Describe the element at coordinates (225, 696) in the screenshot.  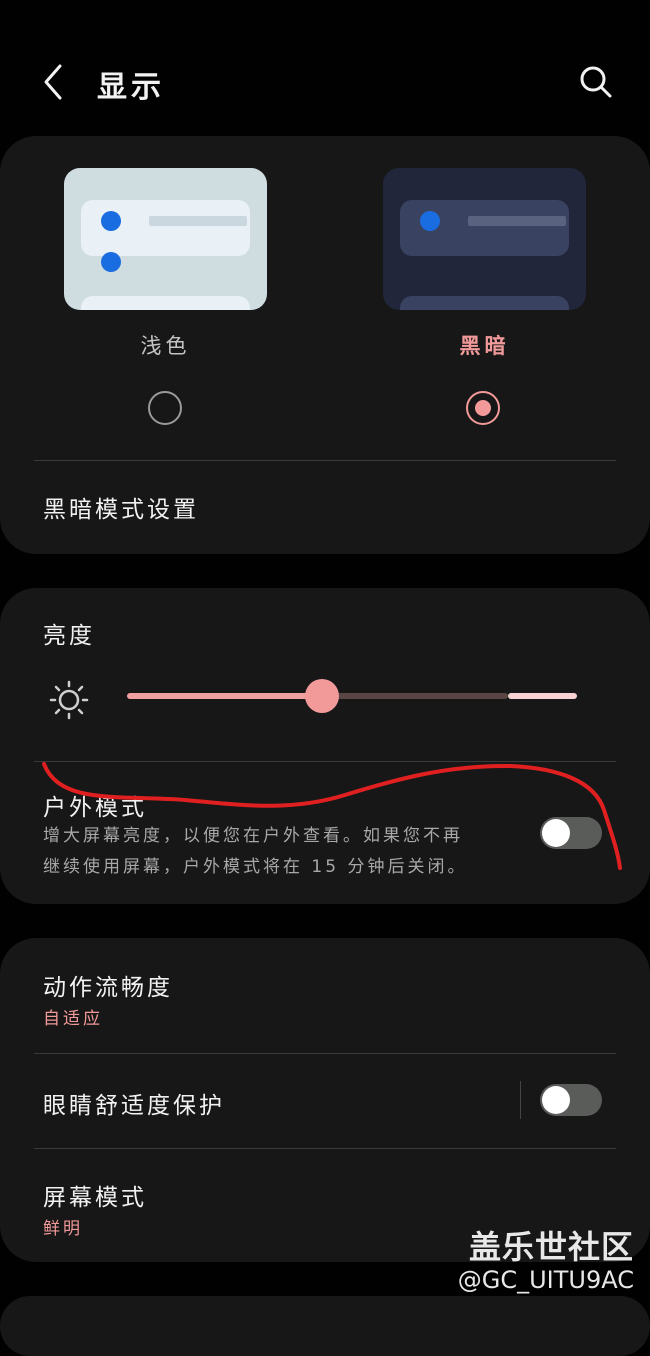
I see `brightness-track-filled` at that location.